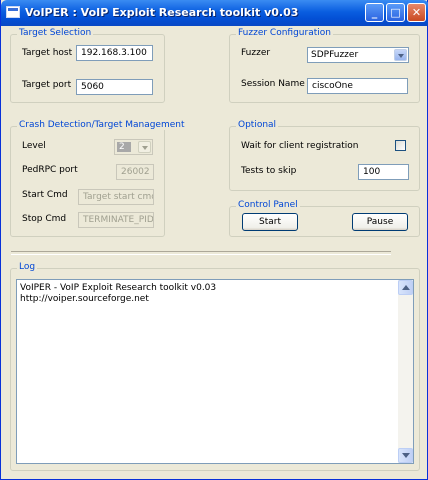  Describe the element at coordinates (300, 146) in the screenshot. I see `wait-registration-label: Wait for client registration` at that location.